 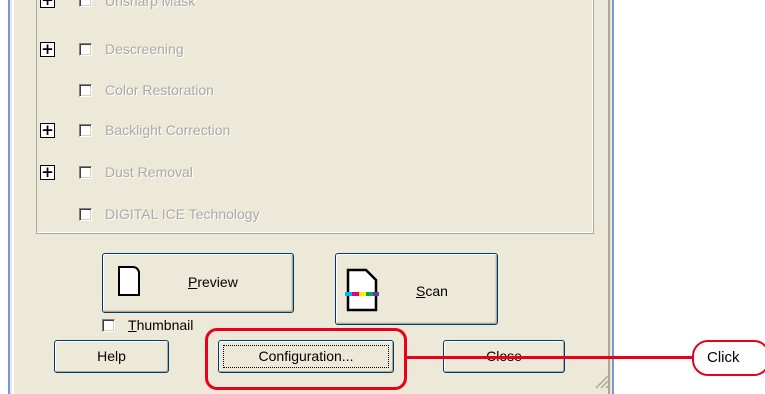 What do you see at coordinates (310, 90) in the screenshot?
I see `option-row-color-restoration: Color Restoration` at bounding box center [310, 90].